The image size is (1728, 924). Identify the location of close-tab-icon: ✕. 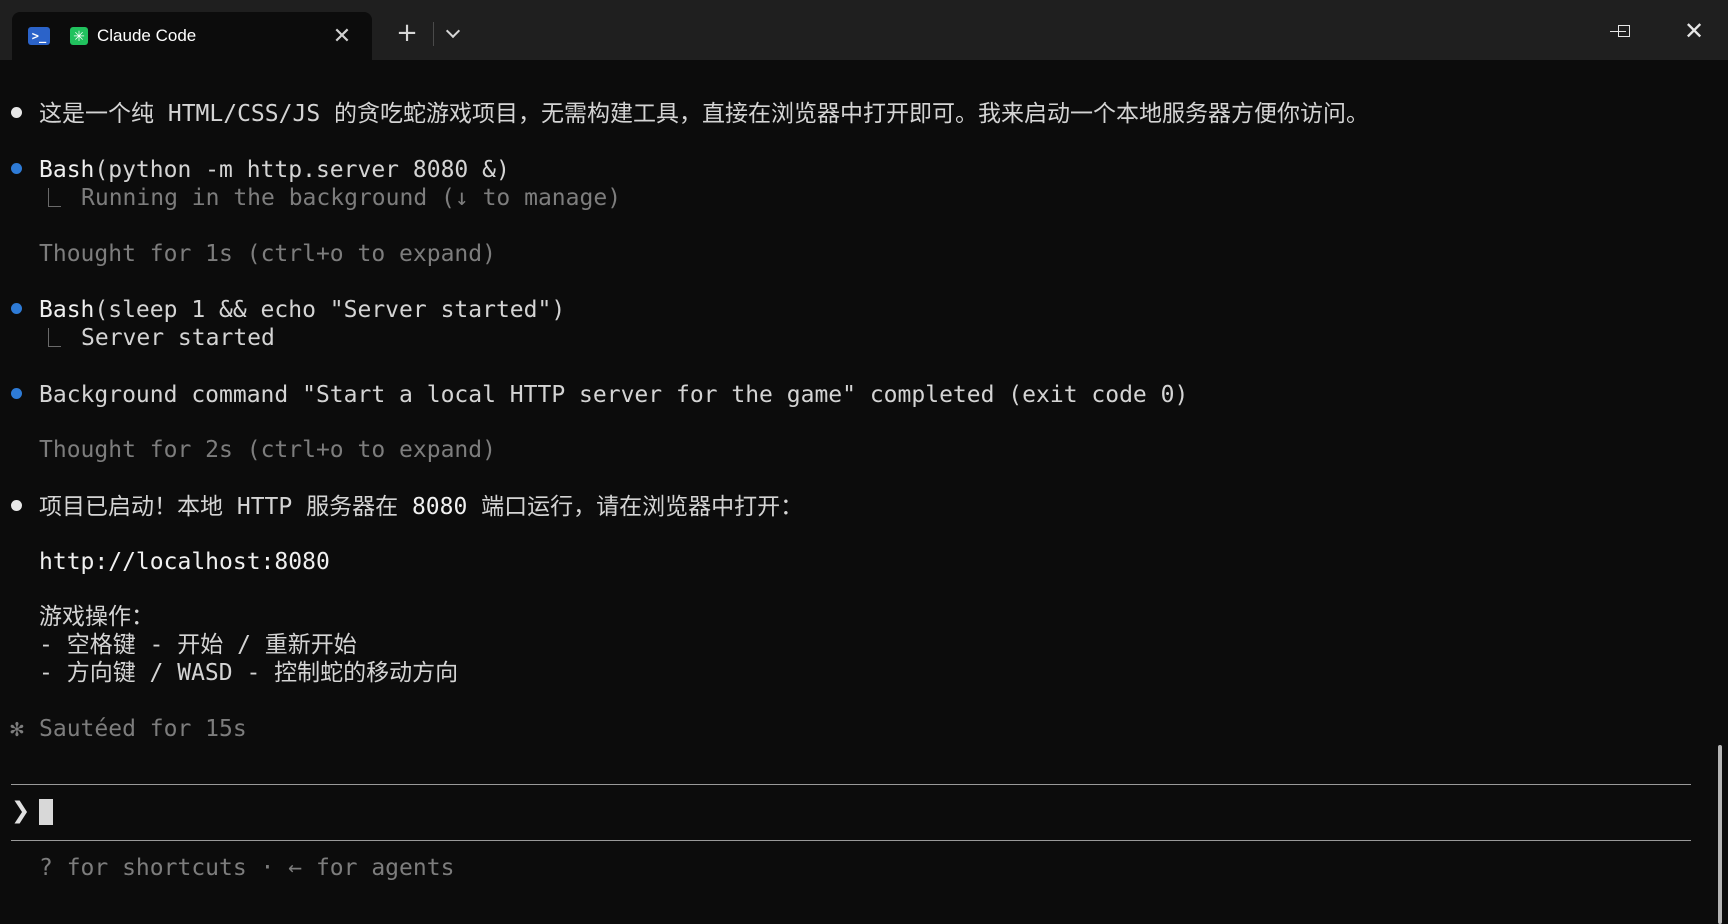
(342, 36).